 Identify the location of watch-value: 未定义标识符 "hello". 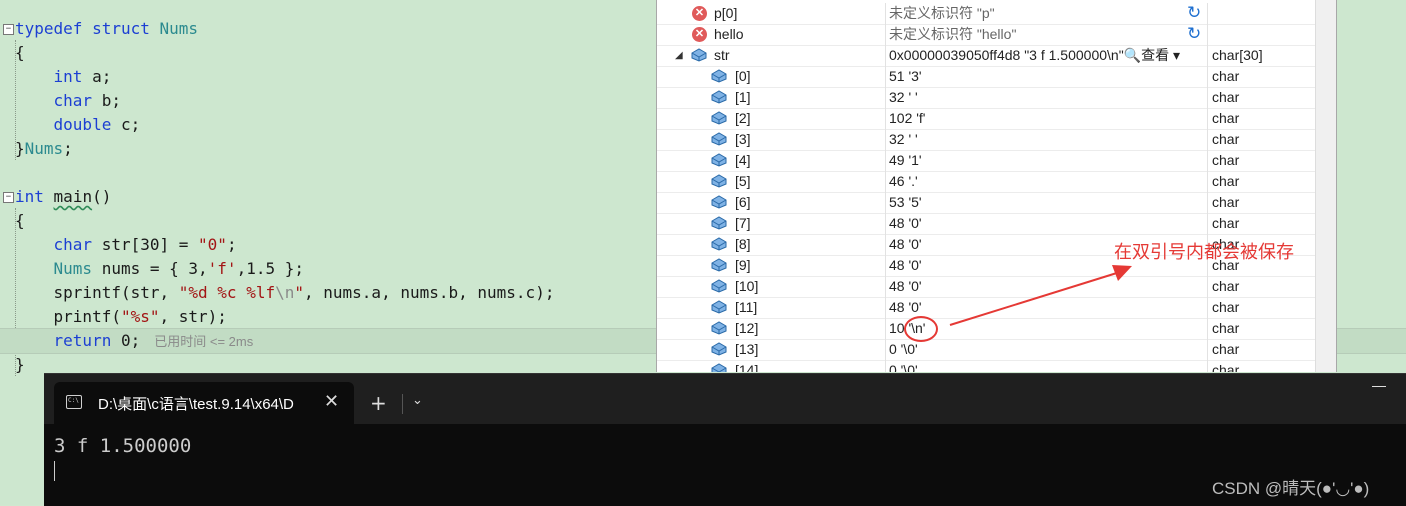
(1045, 34).